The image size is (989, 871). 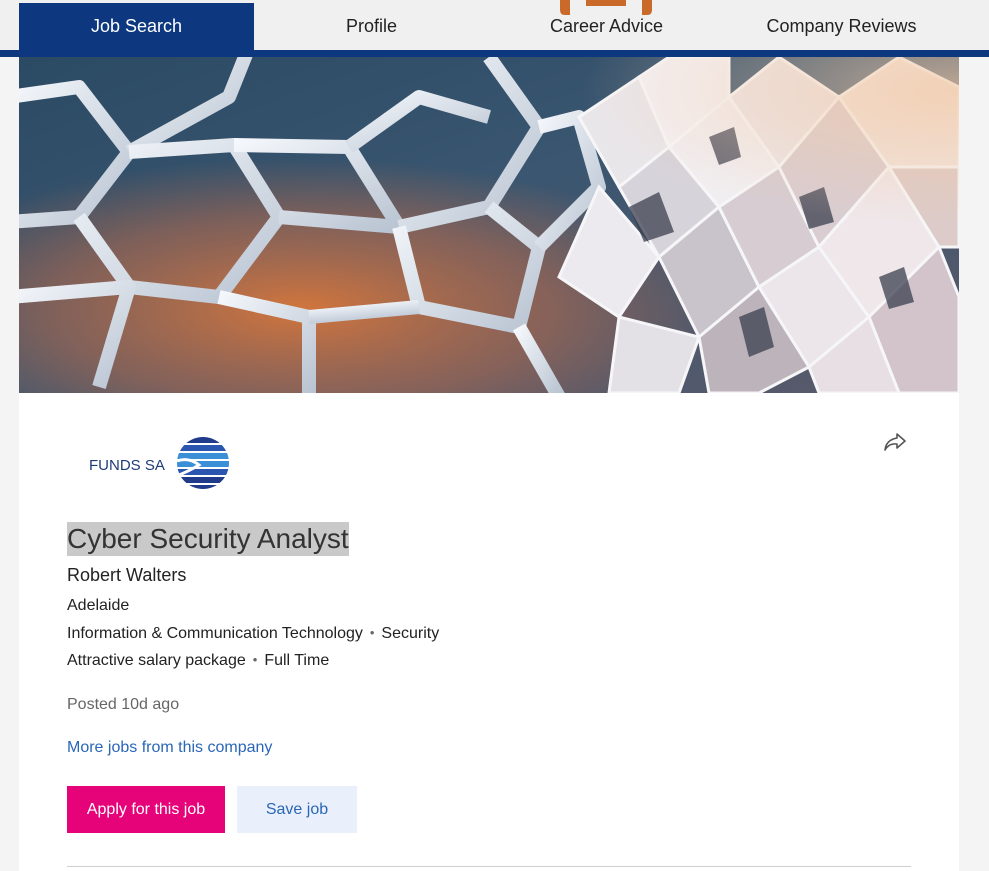 I want to click on tab-career-advice: Career Advice, so click(x=606, y=26).